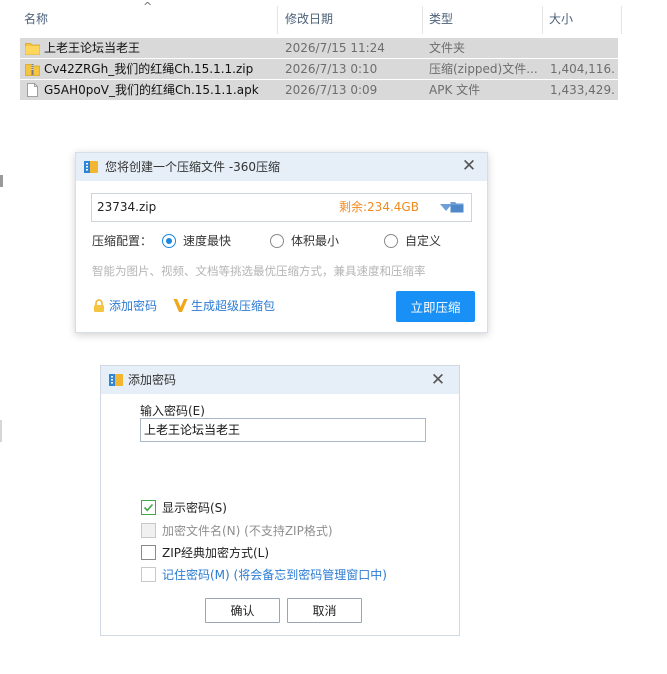 The height and width of the screenshot is (674, 667). What do you see at coordinates (482, 19) in the screenshot?
I see `column-header-type: 类型` at bounding box center [482, 19].